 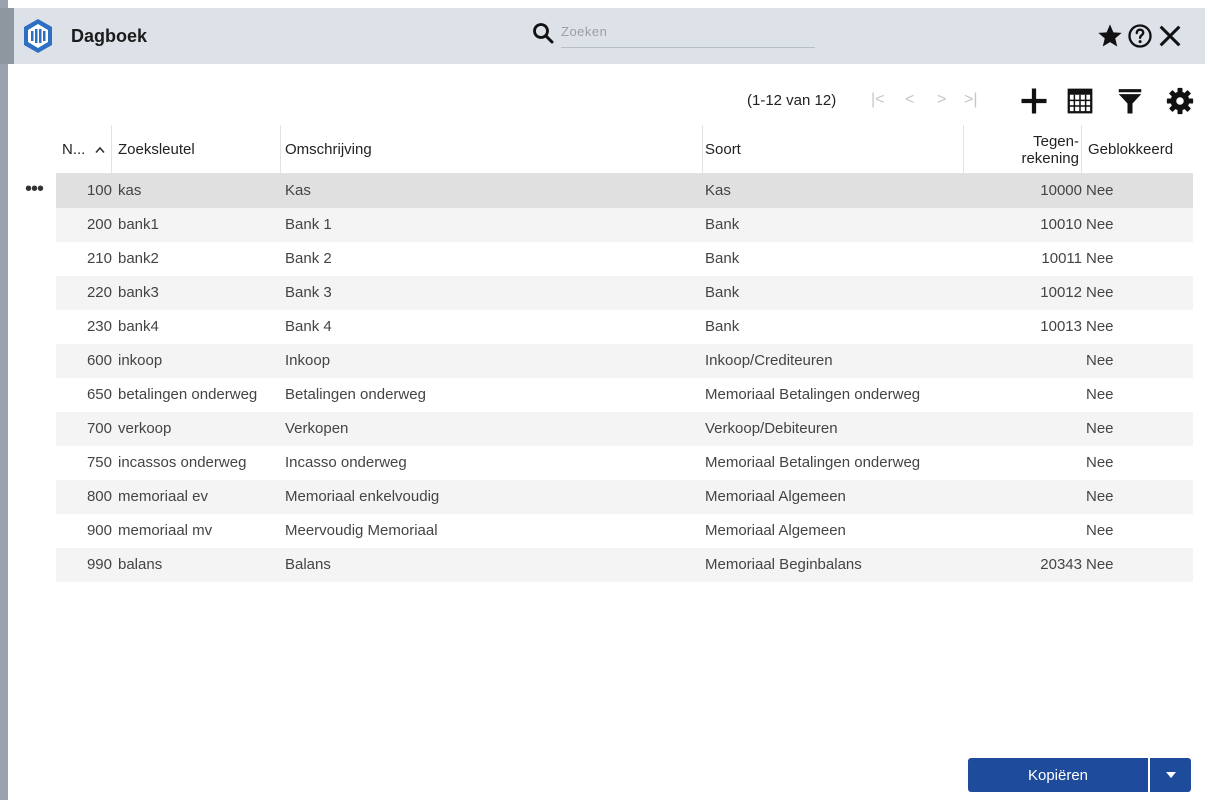 What do you see at coordinates (163, 496) in the screenshot?
I see `cell-zoeksleutel: memoriaal ev` at bounding box center [163, 496].